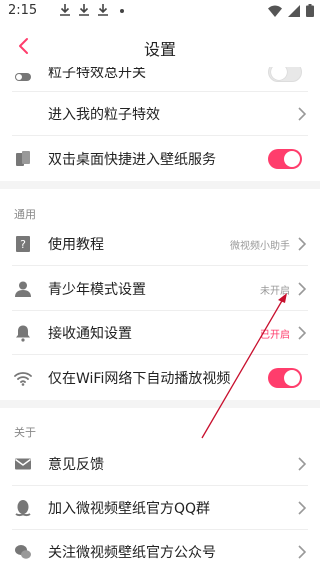 This screenshot has height=568, width=320. What do you see at coordinates (23, 508) in the screenshot?
I see `penguin-icon` at bounding box center [23, 508].